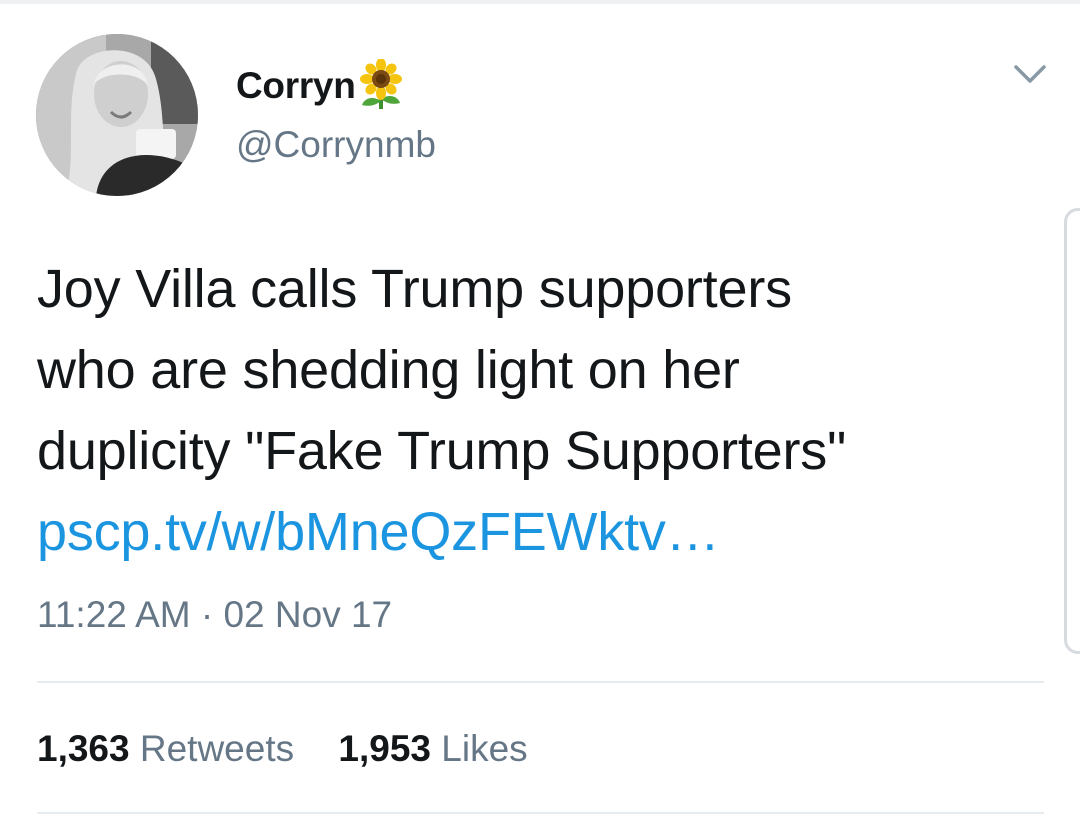 Image resolution: width=1080 pixels, height=831 pixels. I want to click on tweet-timestamp: 11:22 AM · 02 Nov 17, so click(215, 614).